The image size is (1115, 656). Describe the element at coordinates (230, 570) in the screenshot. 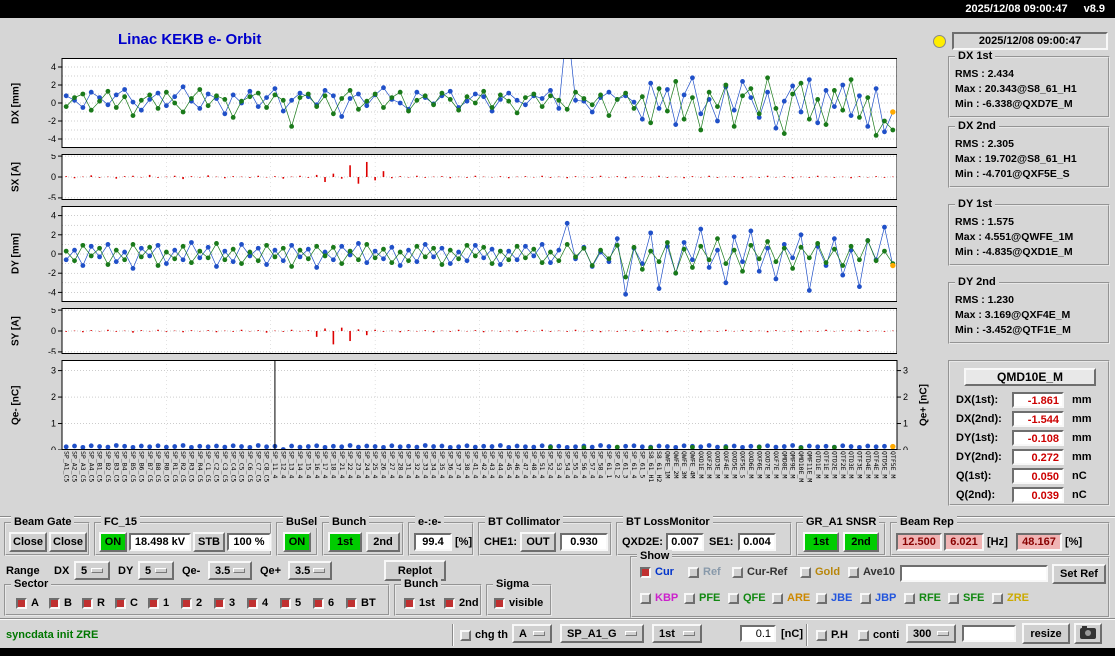

I see `range-qe-minus-select: 3.5` at that location.